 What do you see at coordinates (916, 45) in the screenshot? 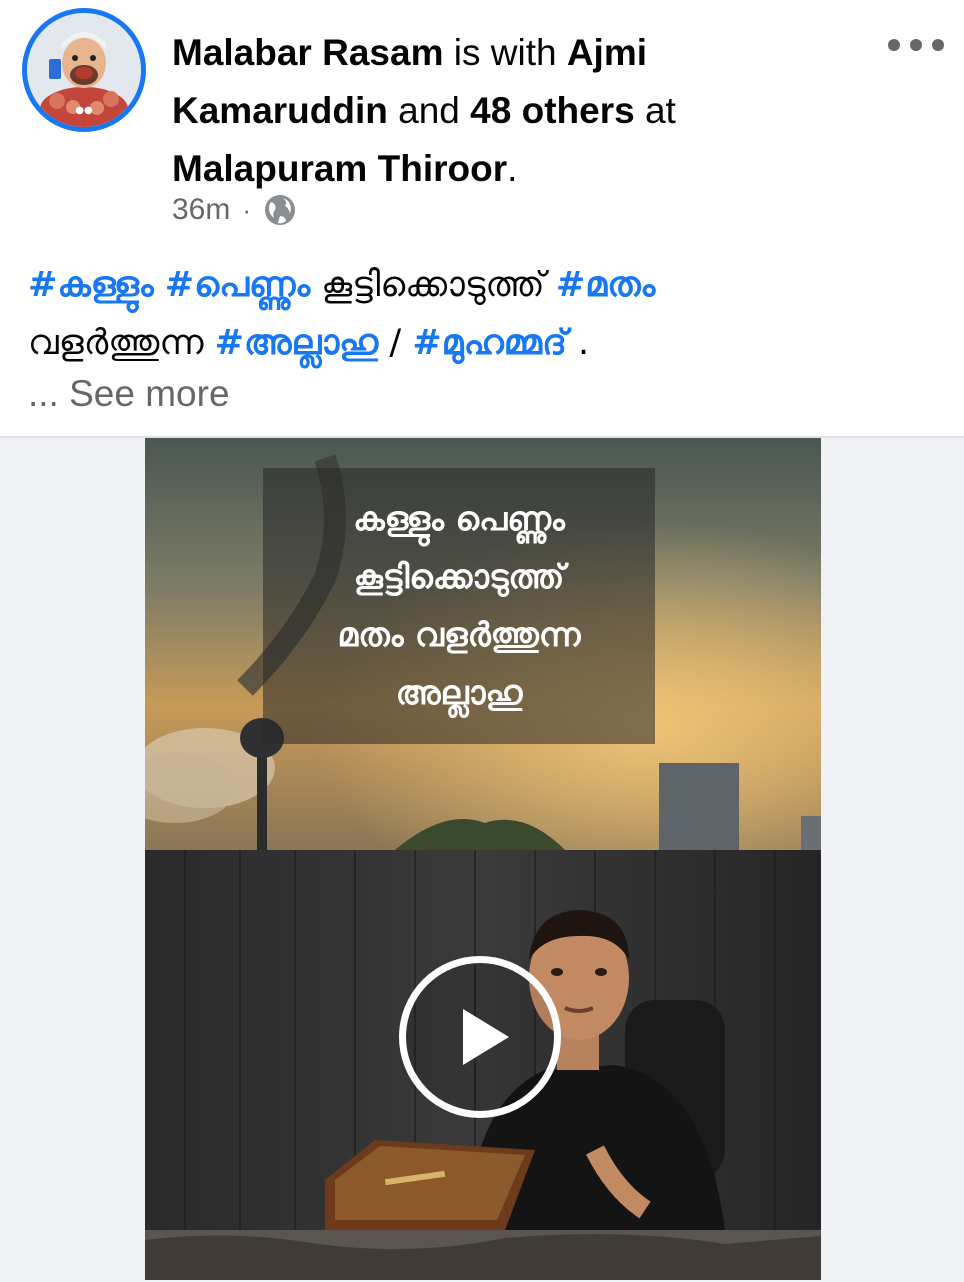
I see `more-options-icon` at bounding box center [916, 45].